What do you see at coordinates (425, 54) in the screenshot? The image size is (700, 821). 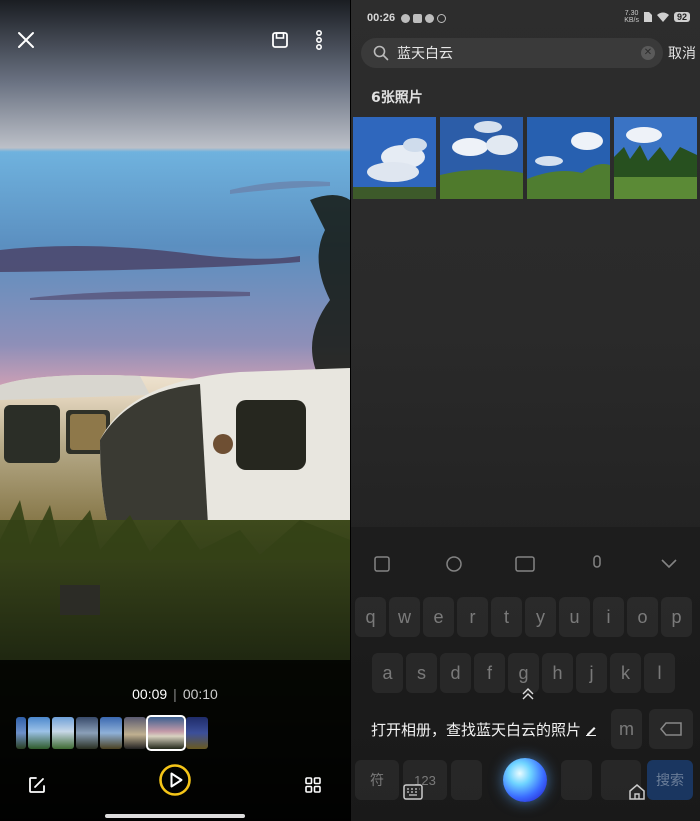 I see `search-query: 蓝天白云` at bounding box center [425, 54].